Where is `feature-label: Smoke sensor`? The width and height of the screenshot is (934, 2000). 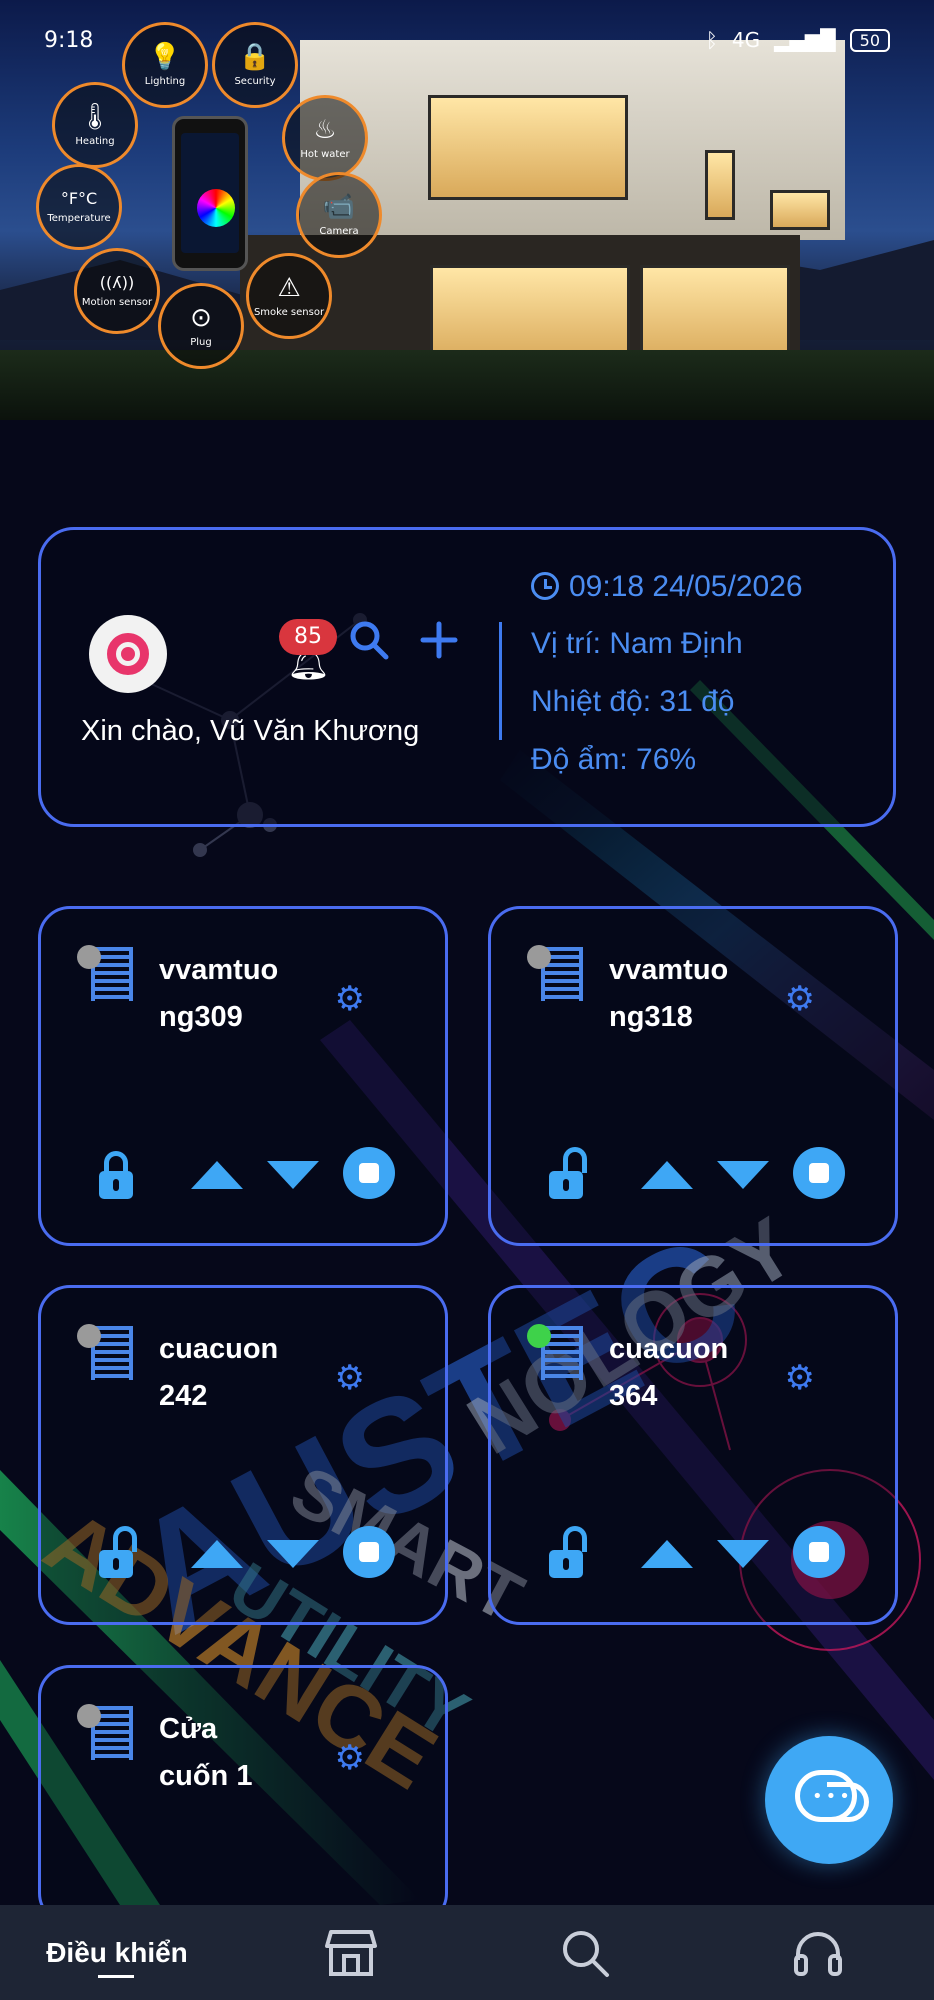 feature-label: Smoke sensor is located at coordinates (289, 312).